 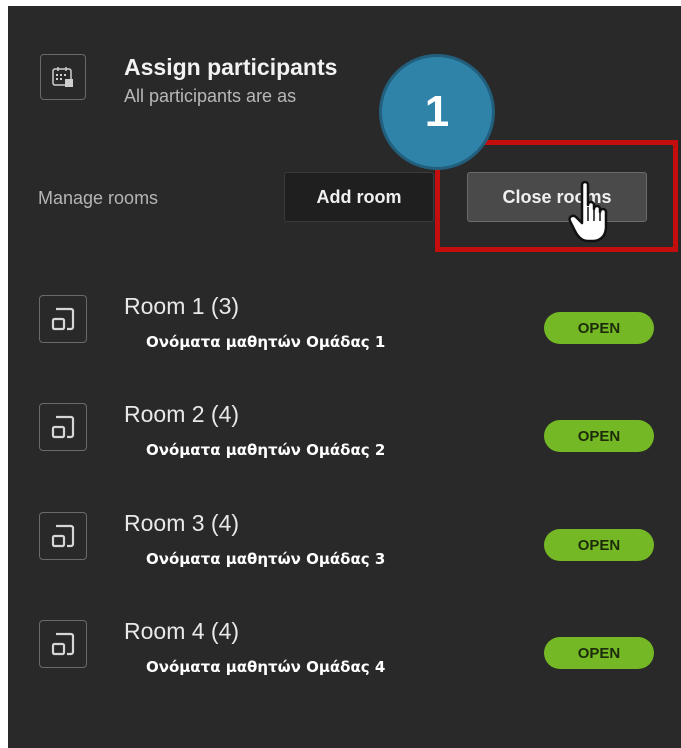 I want to click on room-name: Room 2 (4), so click(x=182, y=414).